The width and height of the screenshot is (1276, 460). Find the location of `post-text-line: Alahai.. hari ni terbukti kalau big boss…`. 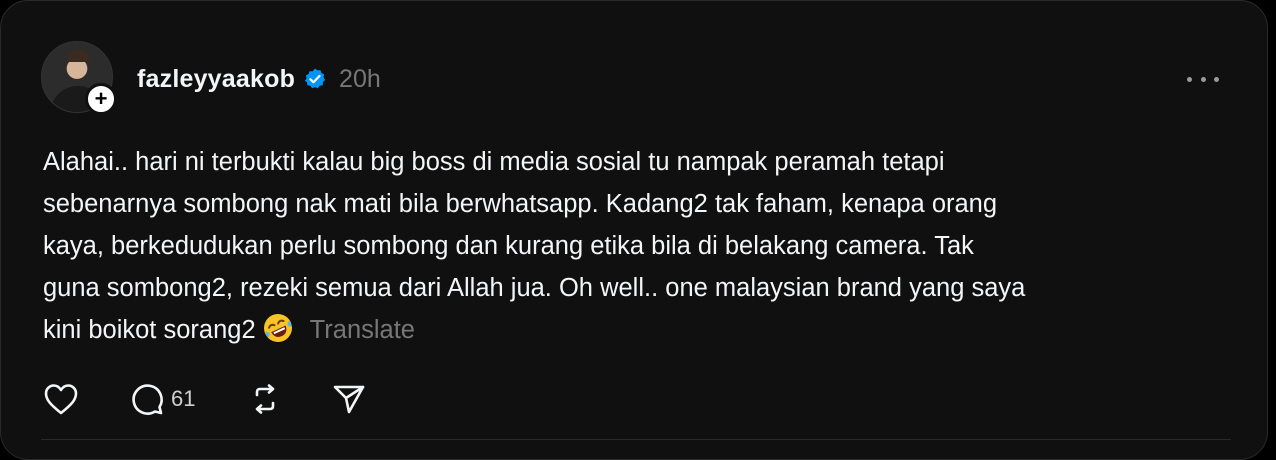

post-text-line: Alahai.. hari ni terbukti kalau big boss… is located at coordinates (494, 162).